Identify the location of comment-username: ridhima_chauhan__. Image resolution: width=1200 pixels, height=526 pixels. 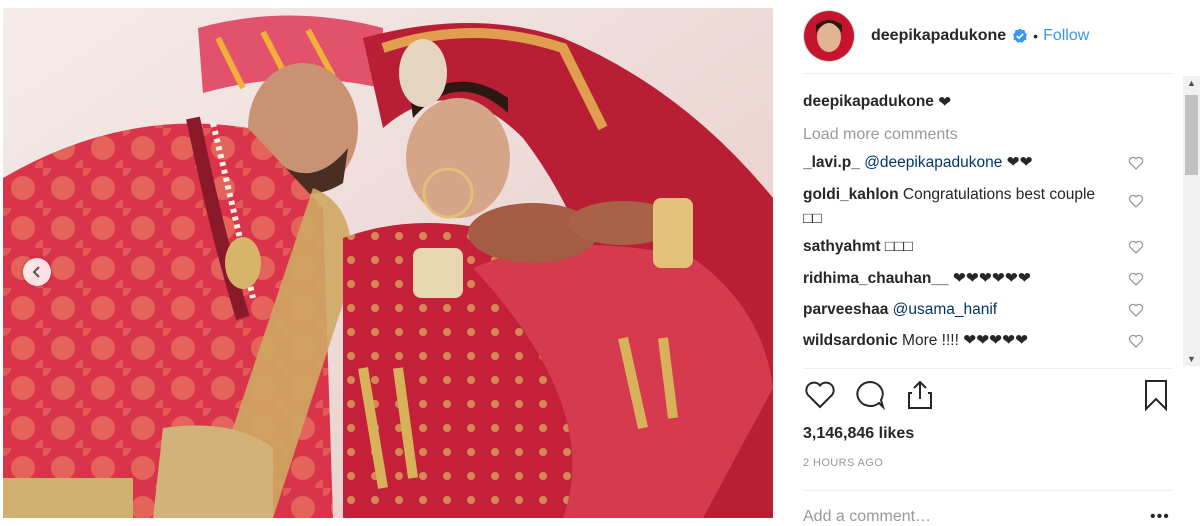
(876, 278).